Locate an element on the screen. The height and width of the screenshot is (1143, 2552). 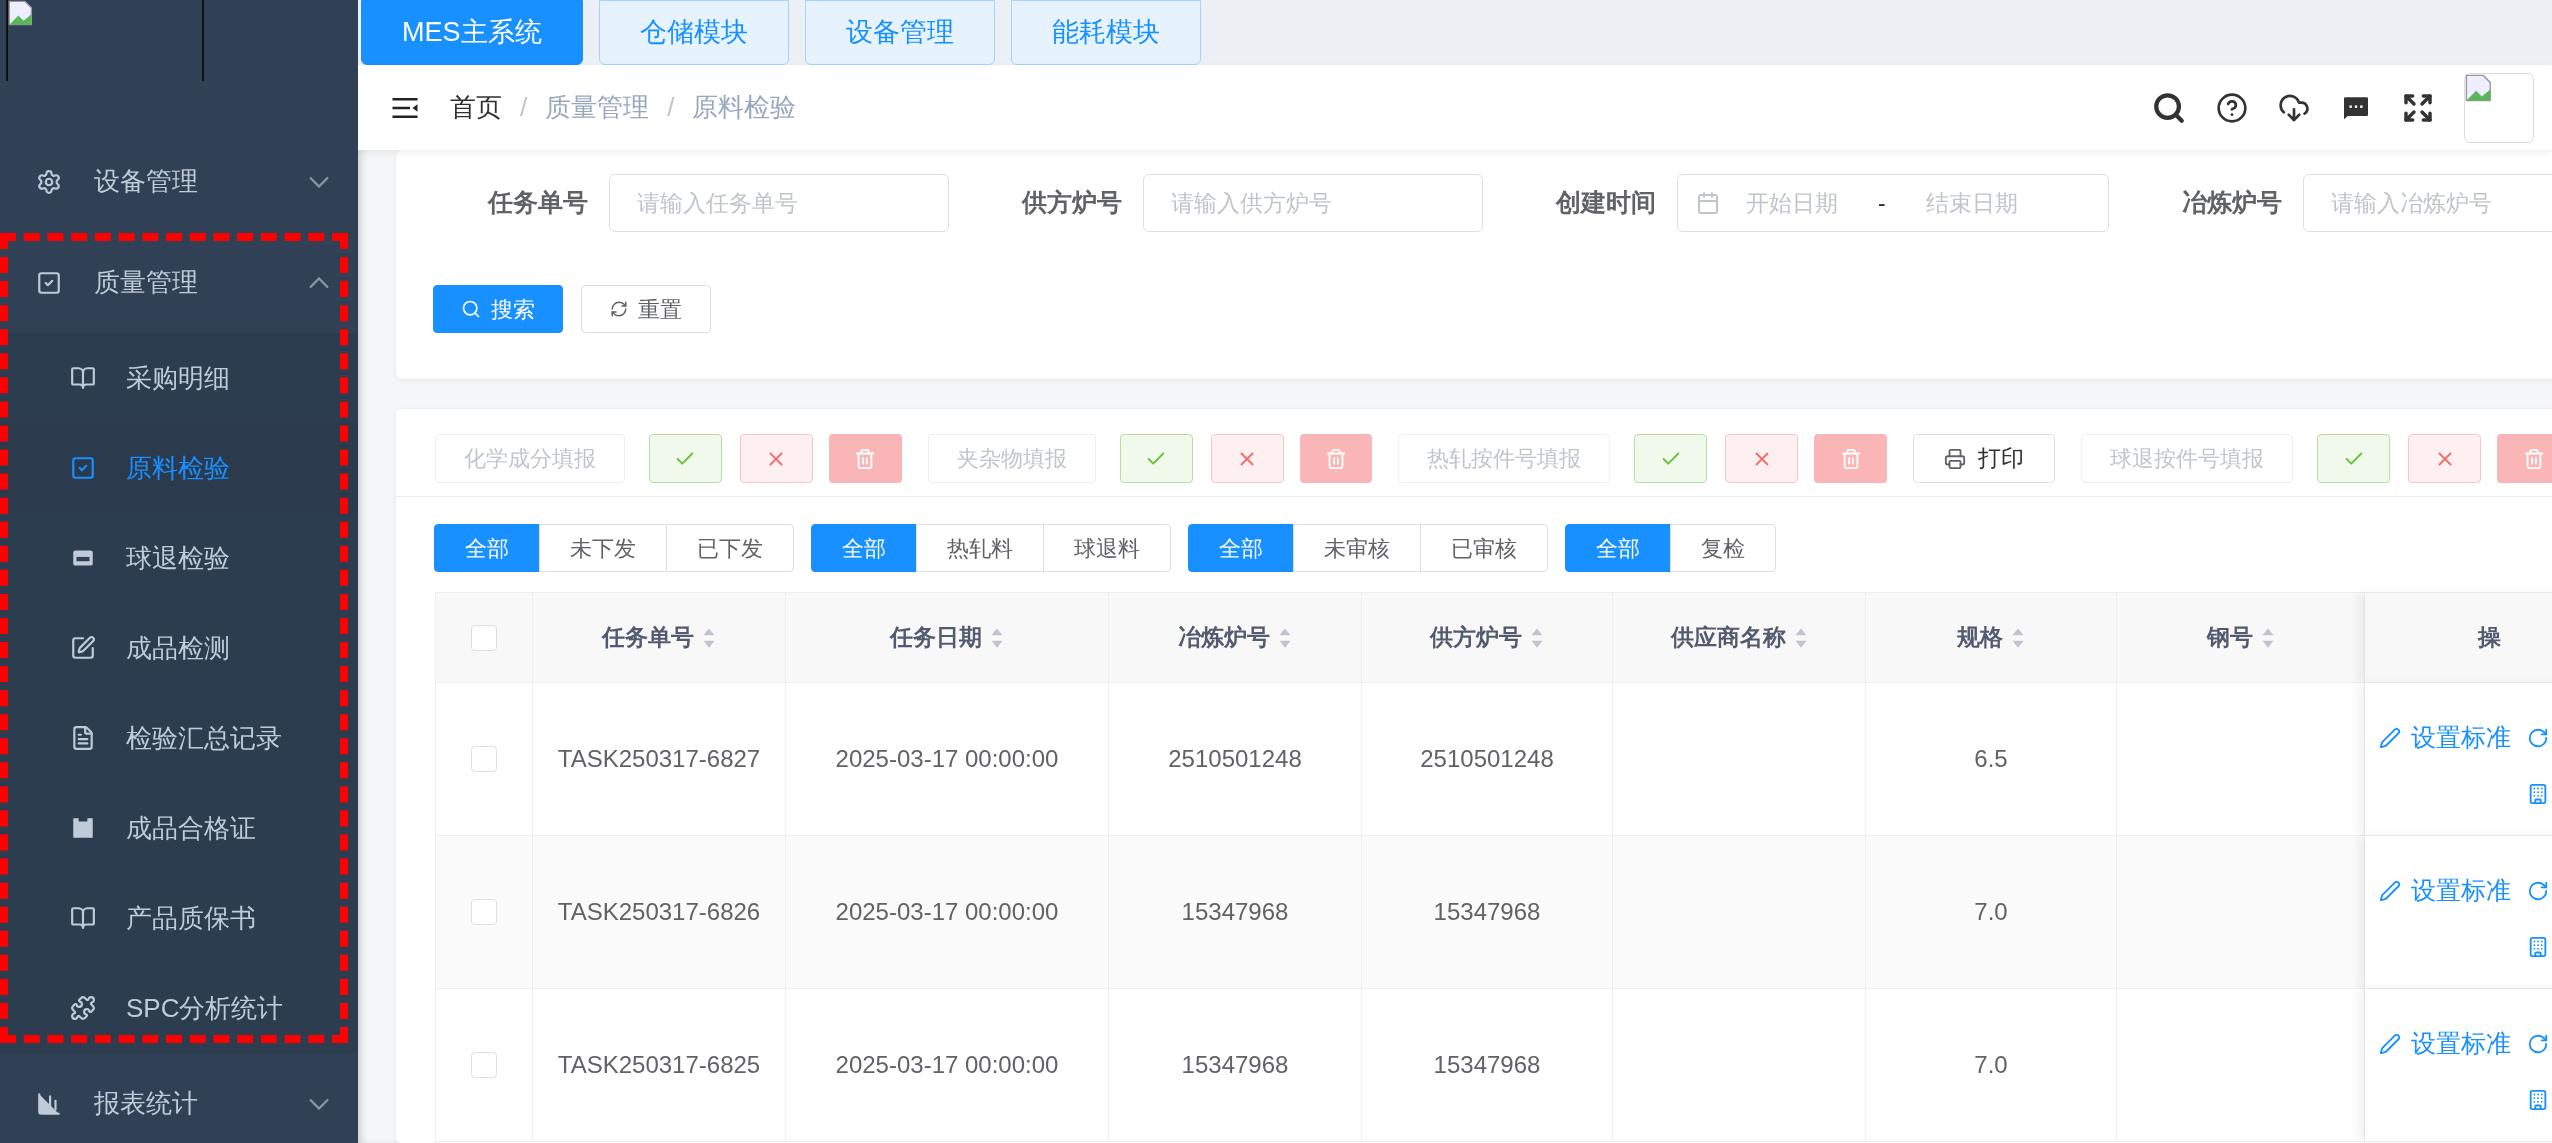
input-field: 请输入冶炼炉号 is located at coordinates (2427, 203).